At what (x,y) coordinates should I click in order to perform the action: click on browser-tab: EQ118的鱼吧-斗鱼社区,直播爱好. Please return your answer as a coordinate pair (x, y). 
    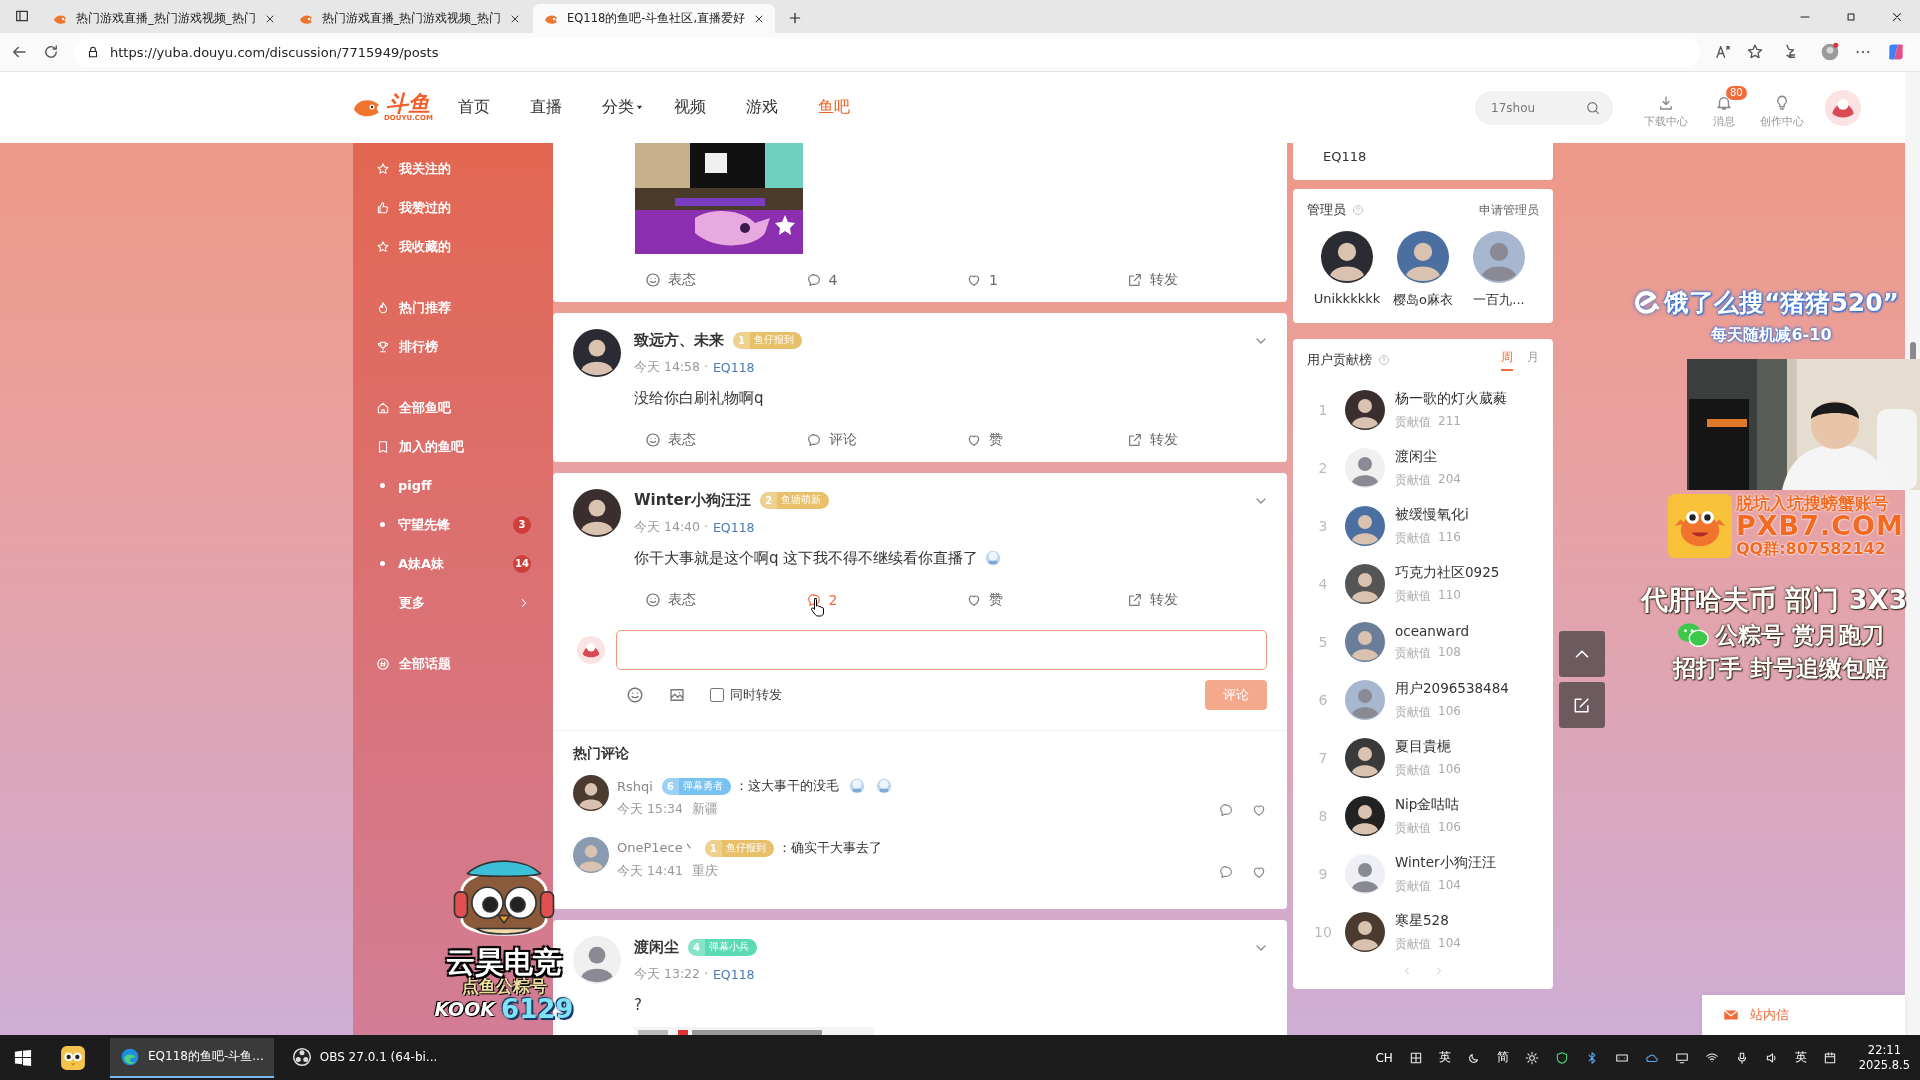
    Looking at the image, I should click on (654, 18).